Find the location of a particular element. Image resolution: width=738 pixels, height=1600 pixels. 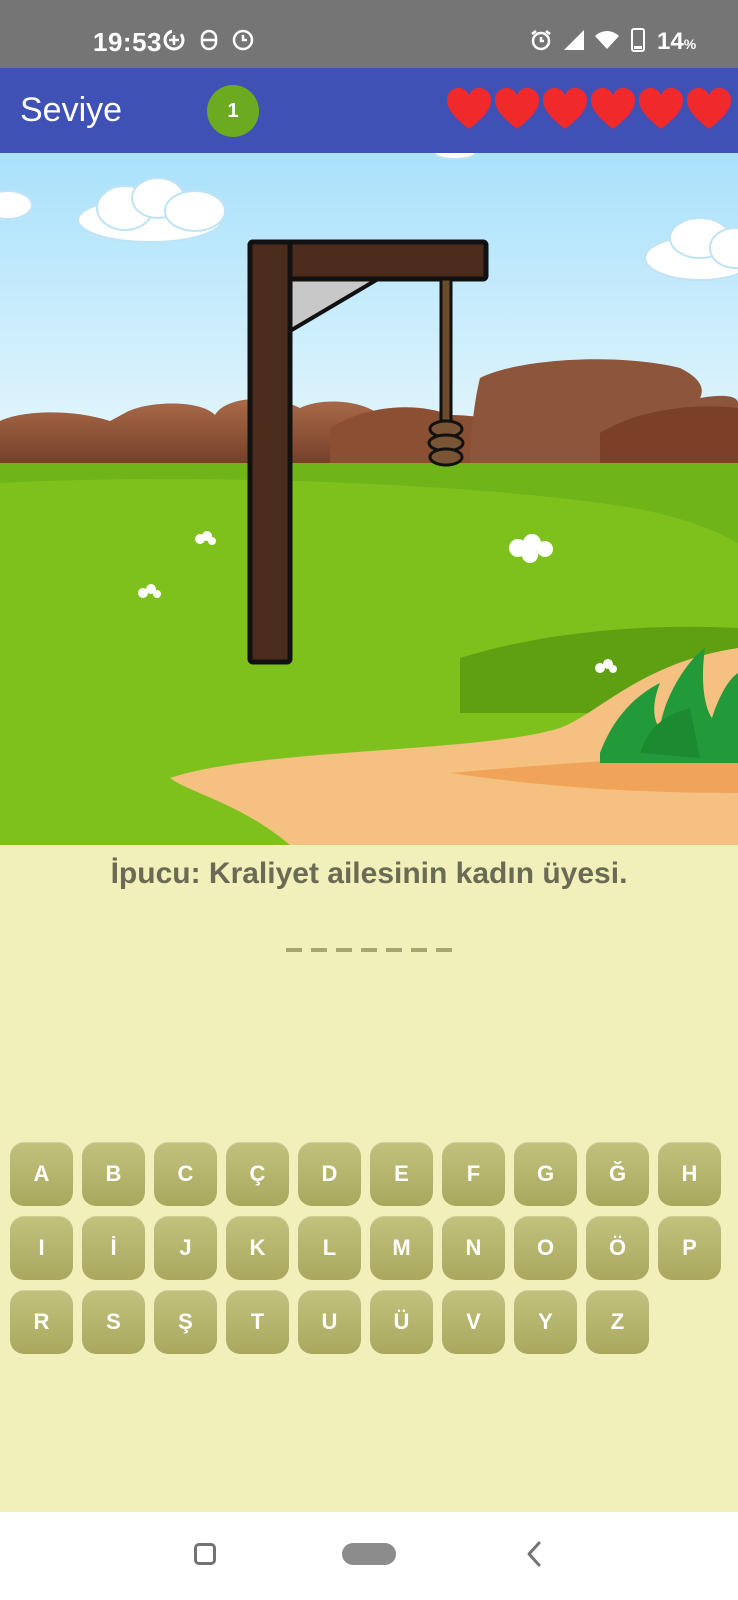

keyboard-row: IİJKLMNOÖP is located at coordinates (368, 1248).